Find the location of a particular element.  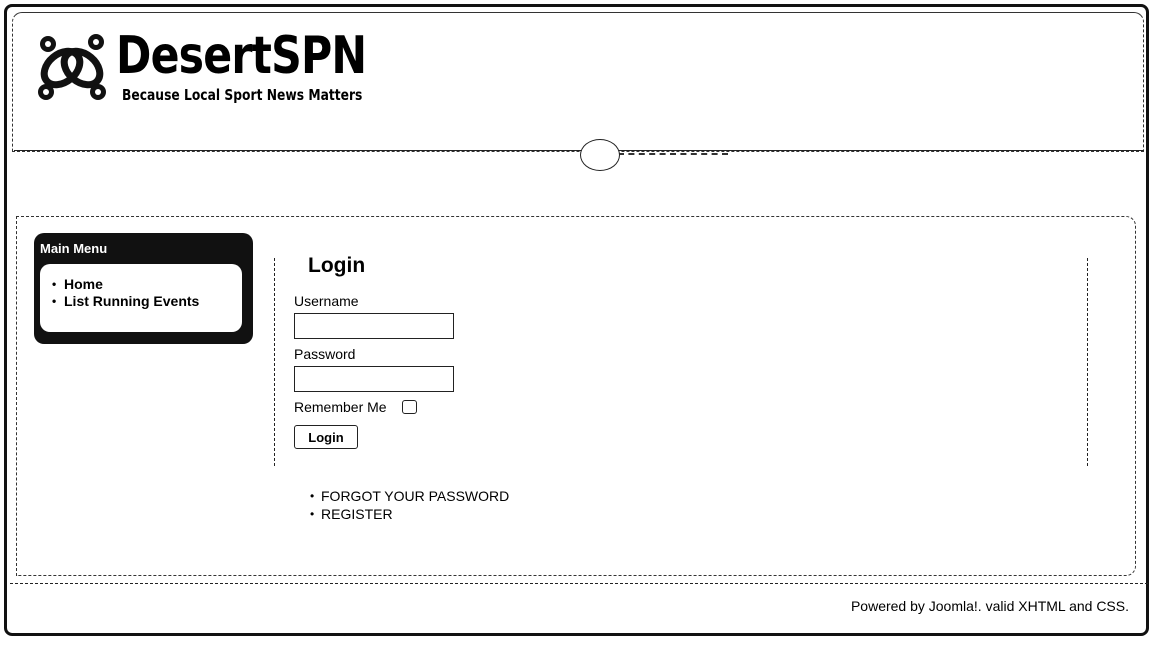

chain-links-logo-icon is located at coordinates (74, 68).